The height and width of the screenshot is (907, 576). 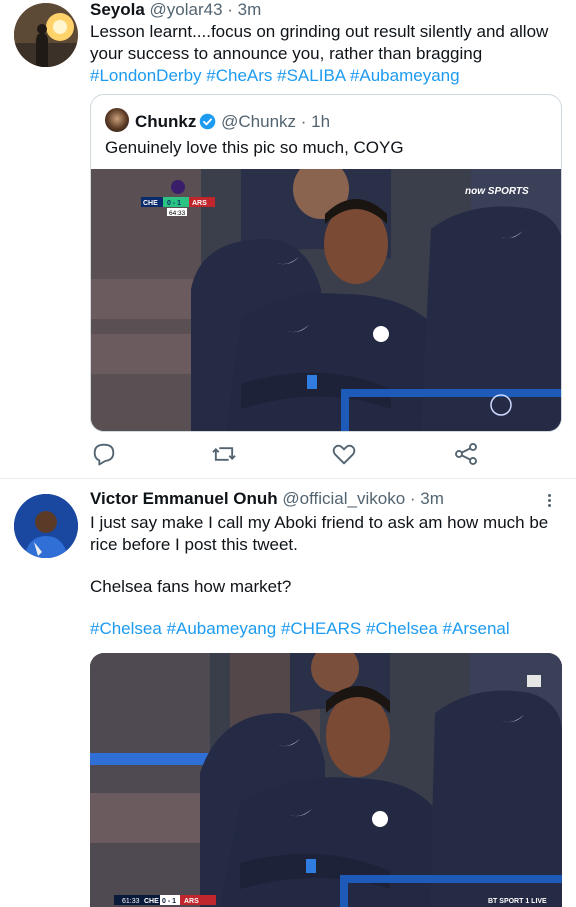 What do you see at coordinates (146, 75) in the screenshot?
I see `hashtag-link: #LondonDerby` at bounding box center [146, 75].